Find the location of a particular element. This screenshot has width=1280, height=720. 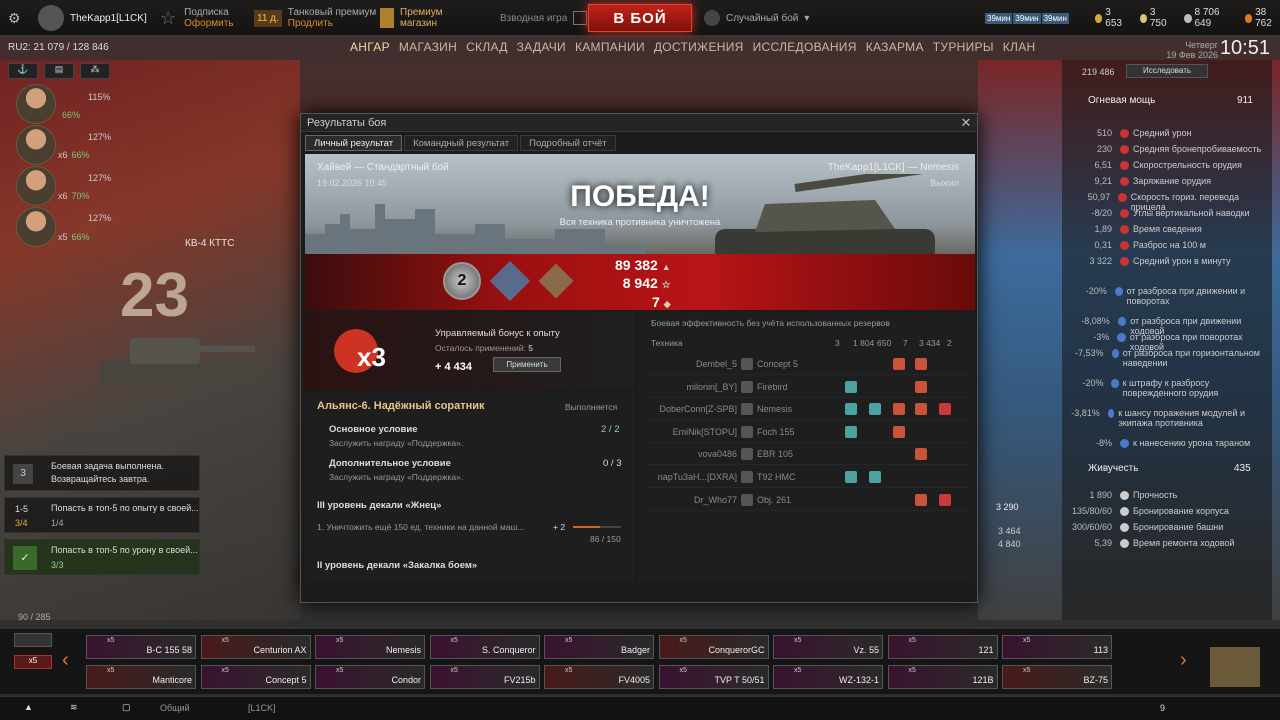

nav-hangar: АНГАР is located at coordinates (370, 47).